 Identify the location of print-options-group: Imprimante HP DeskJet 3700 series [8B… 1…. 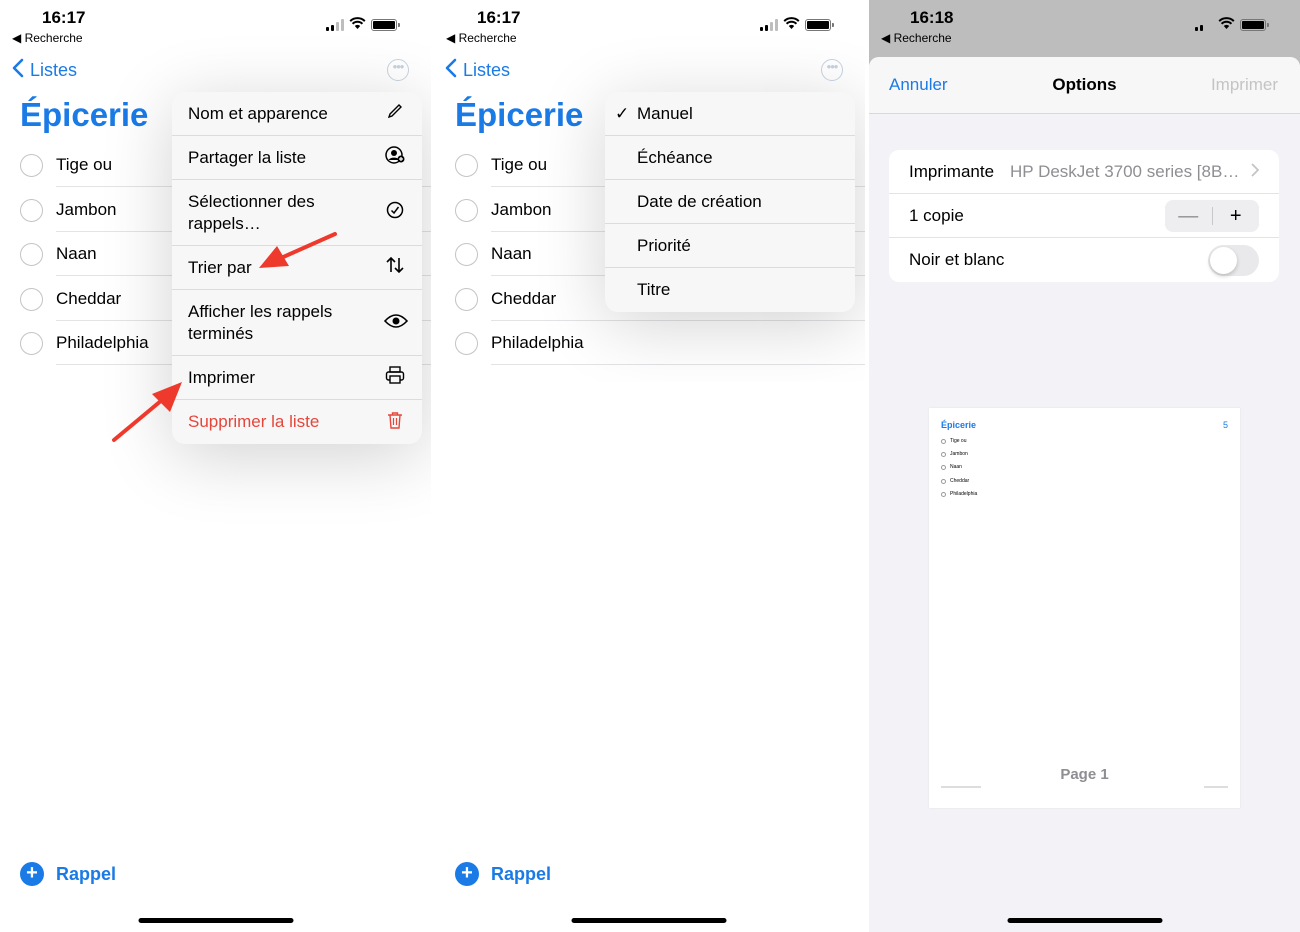
(1084, 216).